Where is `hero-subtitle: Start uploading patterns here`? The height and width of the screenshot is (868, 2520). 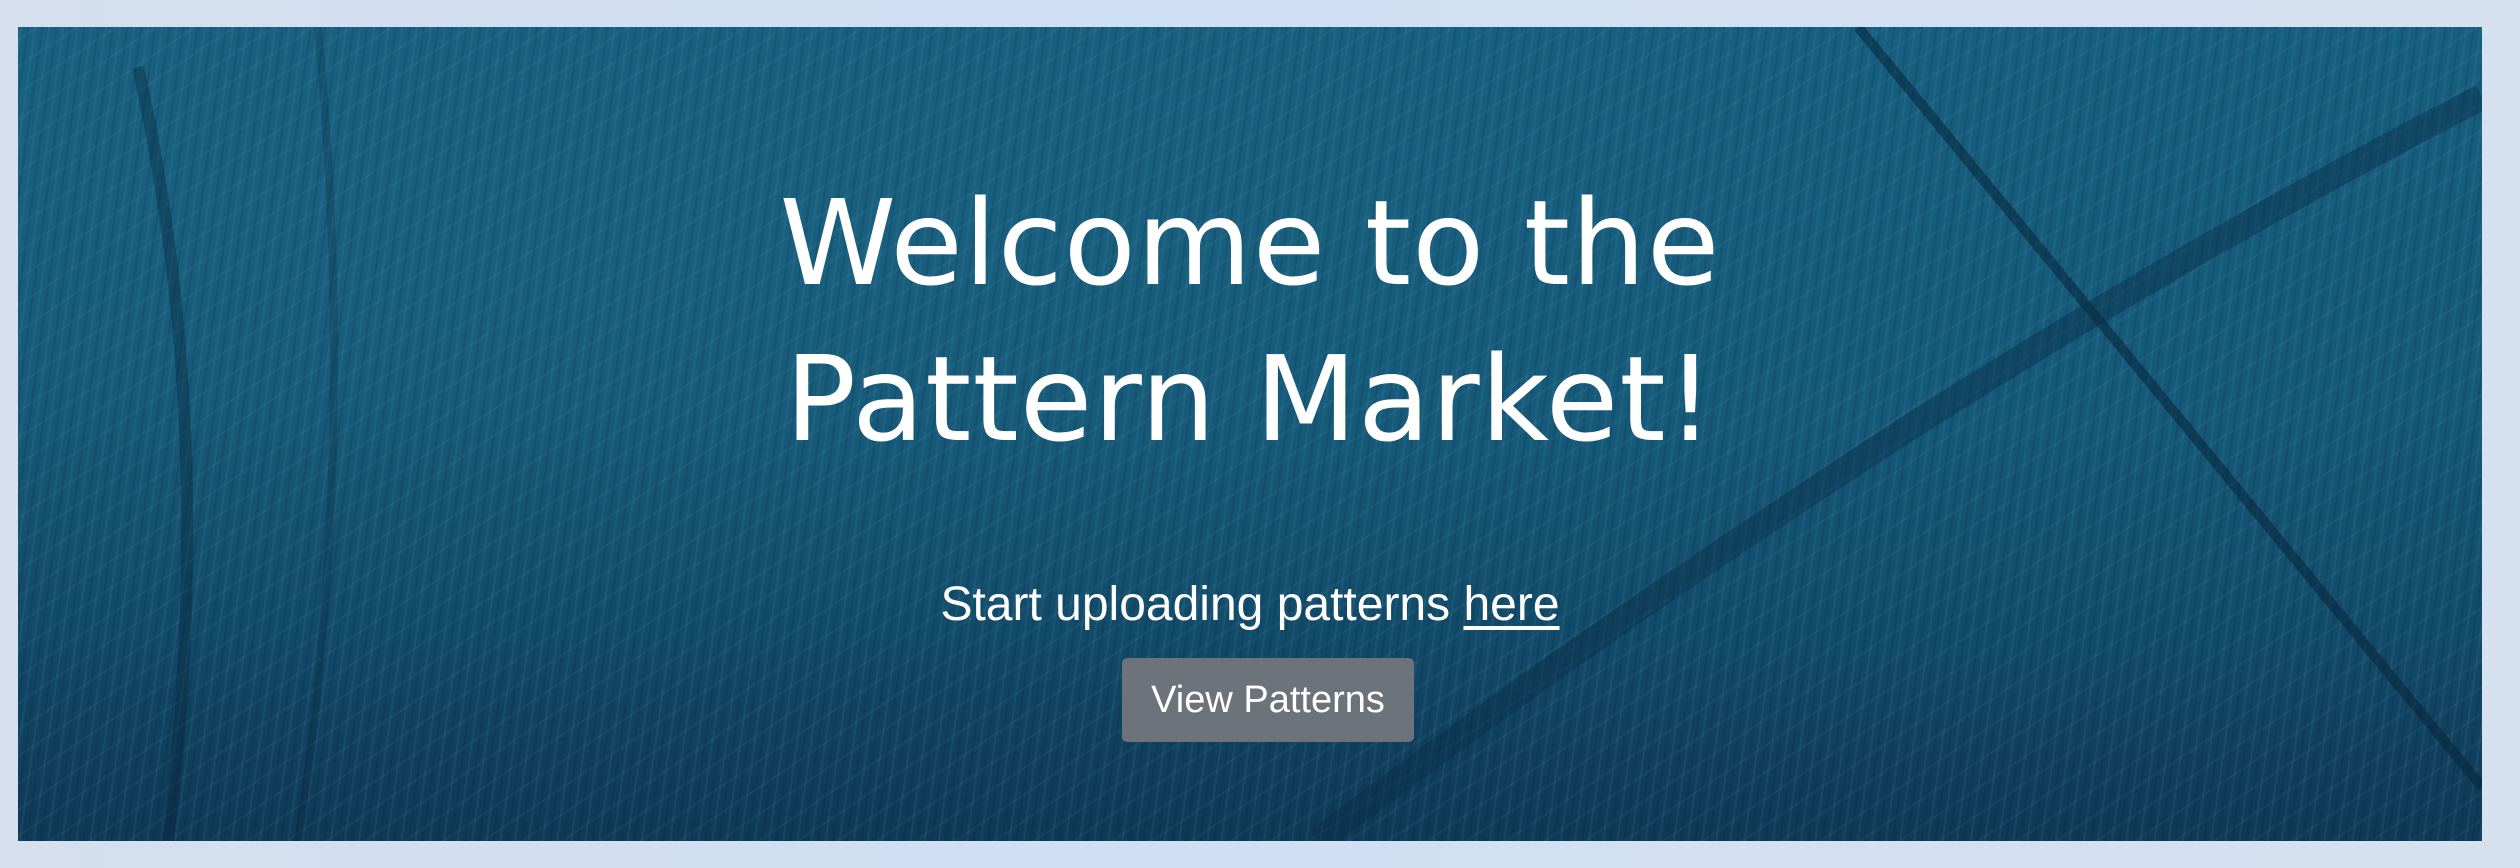 hero-subtitle: Start uploading patterns here is located at coordinates (1250, 605).